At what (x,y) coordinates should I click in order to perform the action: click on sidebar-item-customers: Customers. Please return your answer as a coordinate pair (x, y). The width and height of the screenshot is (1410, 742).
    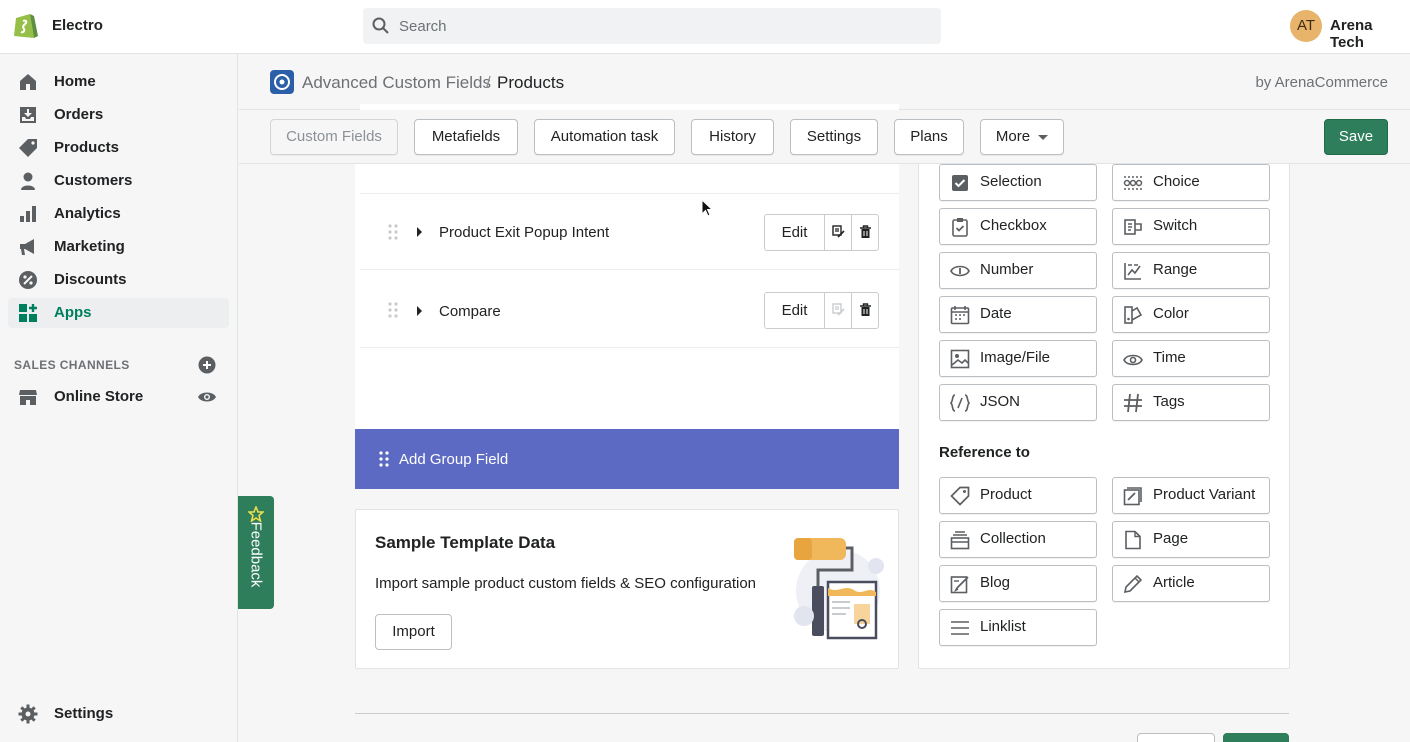
    Looking at the image, I should click on (118, 181).